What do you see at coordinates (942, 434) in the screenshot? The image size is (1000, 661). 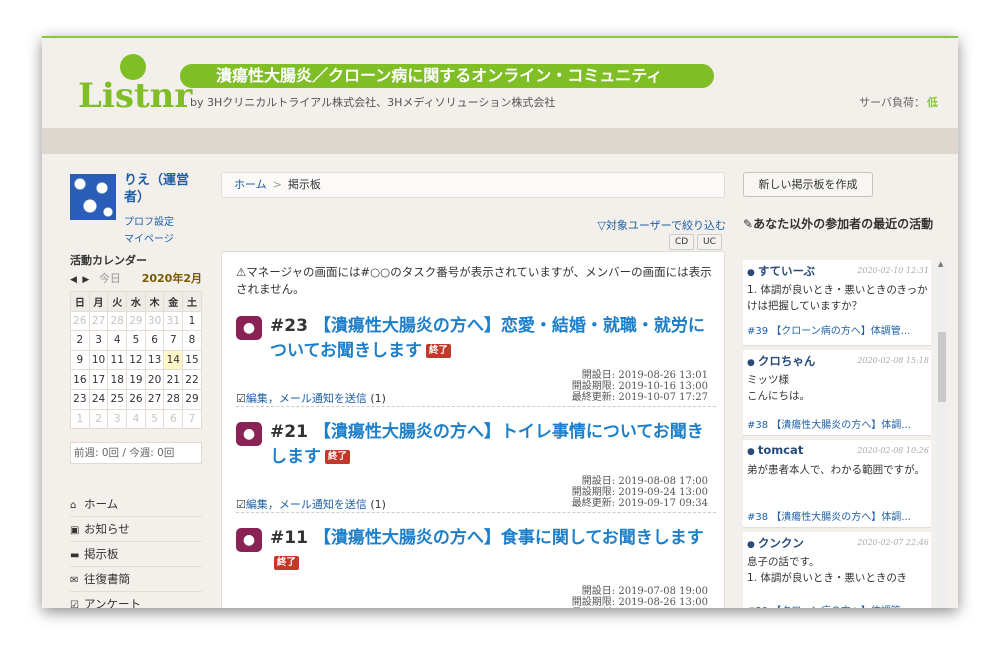 I see `activity-scrollbar: ▲` at bounding box center [942, 434].